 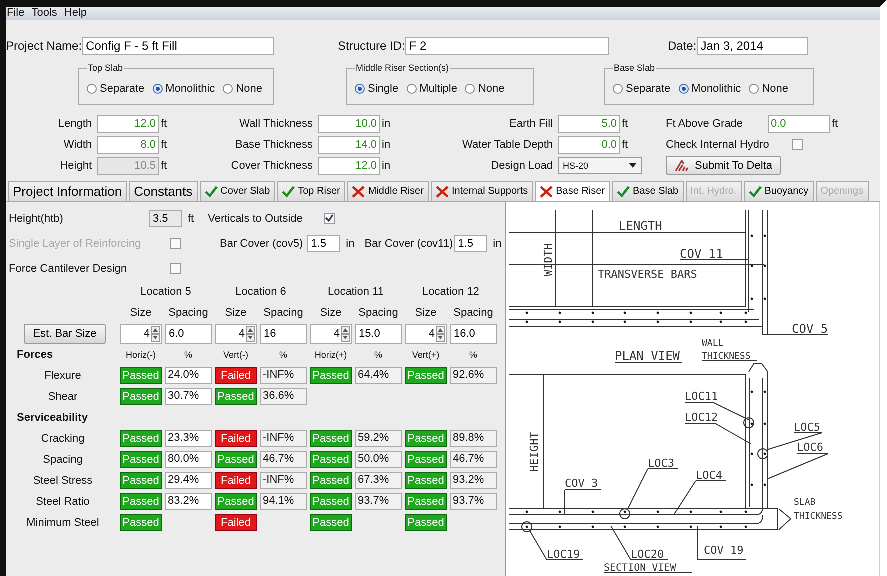 What do you see at coordinates (238, 191) in the screenshot?
I see `tab: Cover Slab` at bounding box center [238, 191].